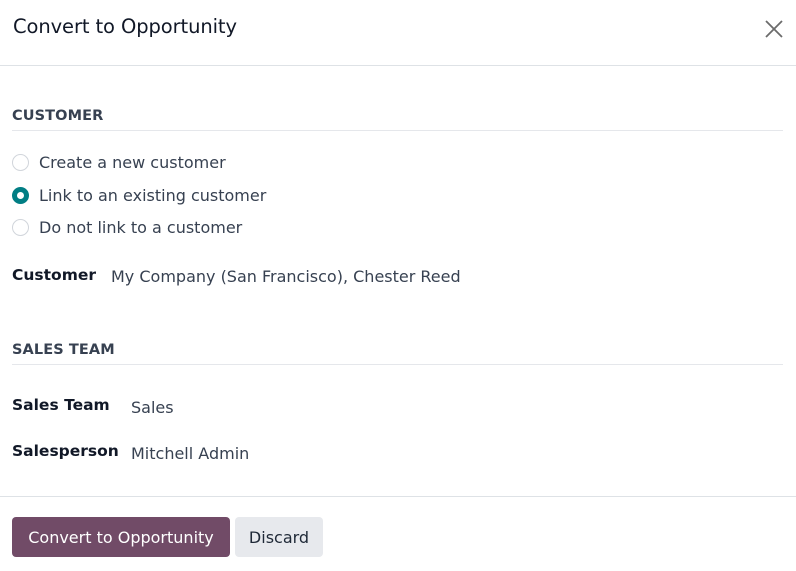 The height and width of the screenshot is (571, 796). Describe the element at coordinates (121, 537) in the screenshot. I see `convert-to-opportunity-button: Convert to Opportunity` at that location.